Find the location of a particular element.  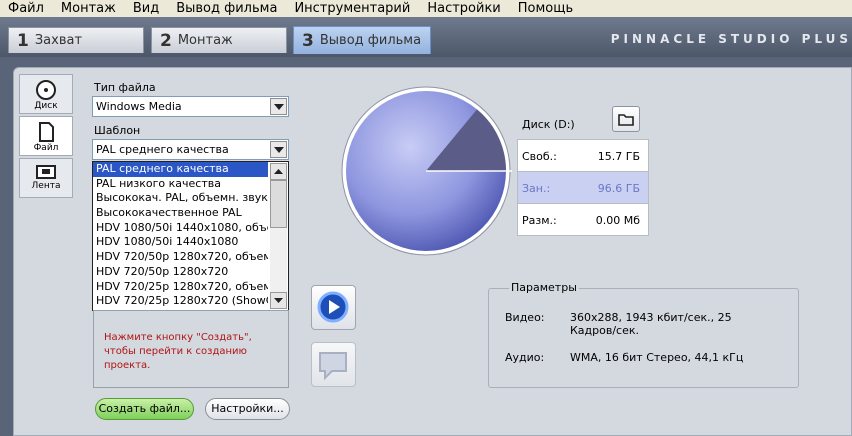

preview-play-button is located at coordinates (333, 307).